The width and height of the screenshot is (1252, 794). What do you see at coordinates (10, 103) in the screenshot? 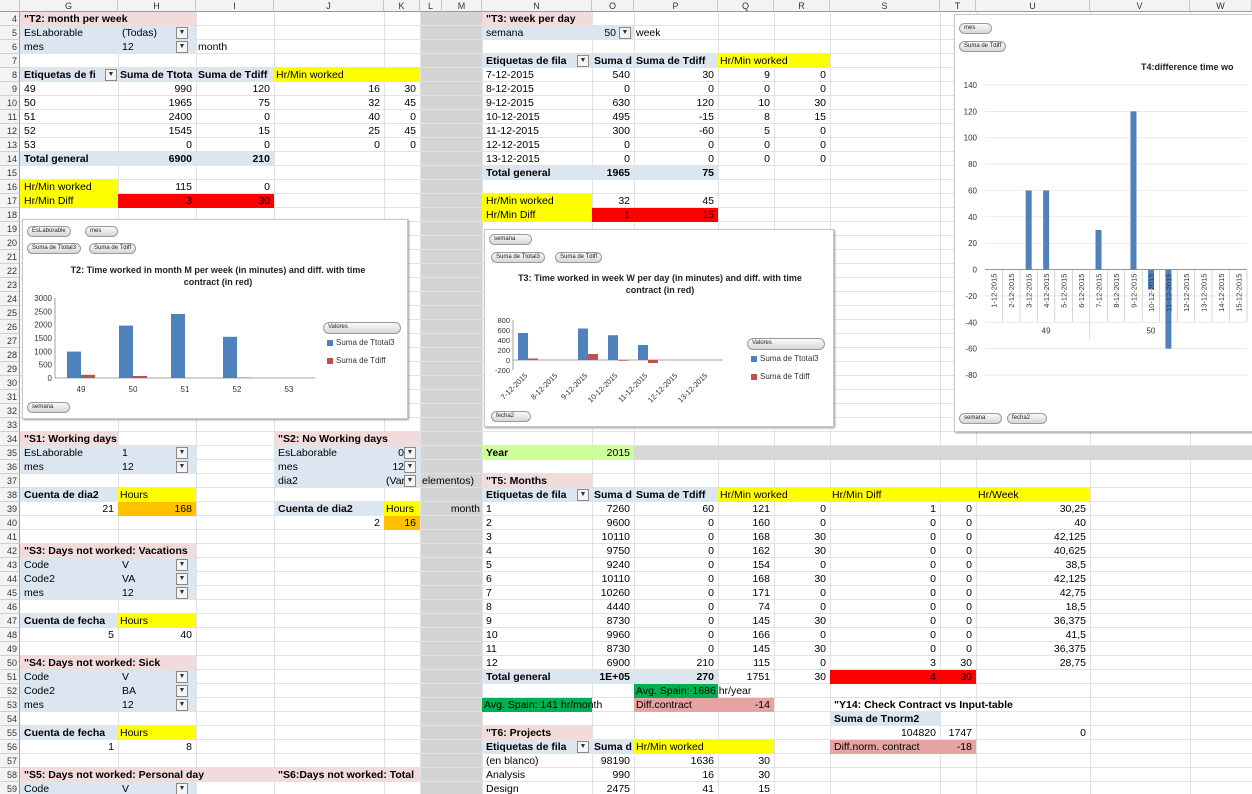
I see `row-header: 10` at bounding box center [10, 103].